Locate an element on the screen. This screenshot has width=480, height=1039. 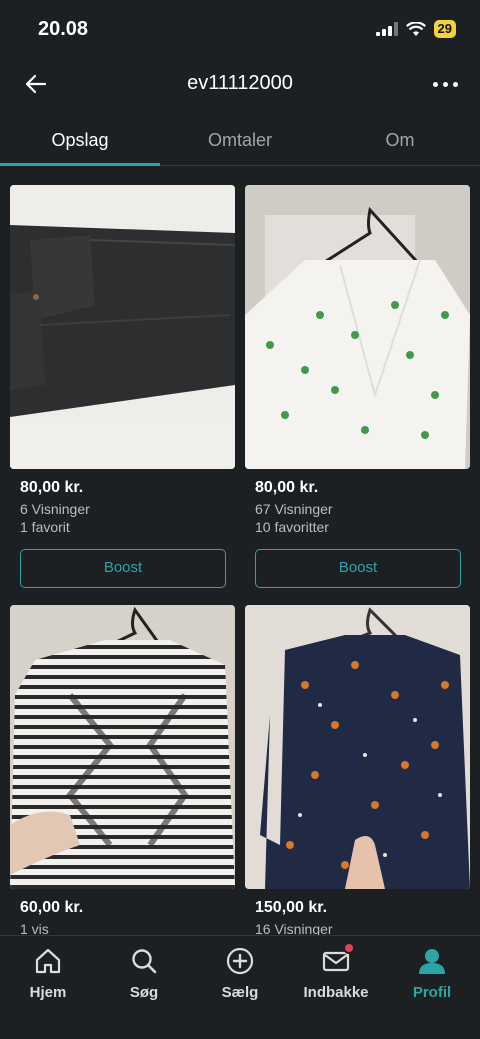
tab-omtaler: Omtaler is located at coordinates (240, 141).